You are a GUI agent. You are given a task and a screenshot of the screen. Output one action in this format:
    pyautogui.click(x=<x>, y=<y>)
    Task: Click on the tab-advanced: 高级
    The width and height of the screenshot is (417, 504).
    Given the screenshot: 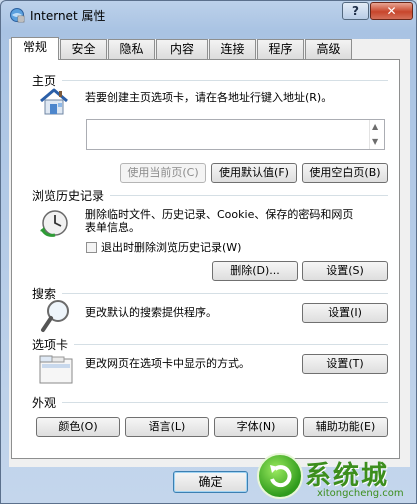 What is the action you would take?
    pyautogui.click(x=328, y=49)
    